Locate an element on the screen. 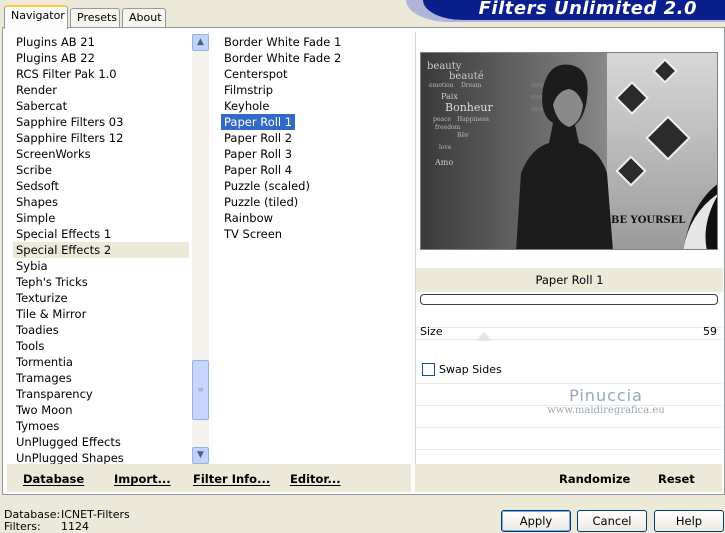 The width and height of the screenshot is (725, 533). category-item: Render is located at coordinates (101, 90).